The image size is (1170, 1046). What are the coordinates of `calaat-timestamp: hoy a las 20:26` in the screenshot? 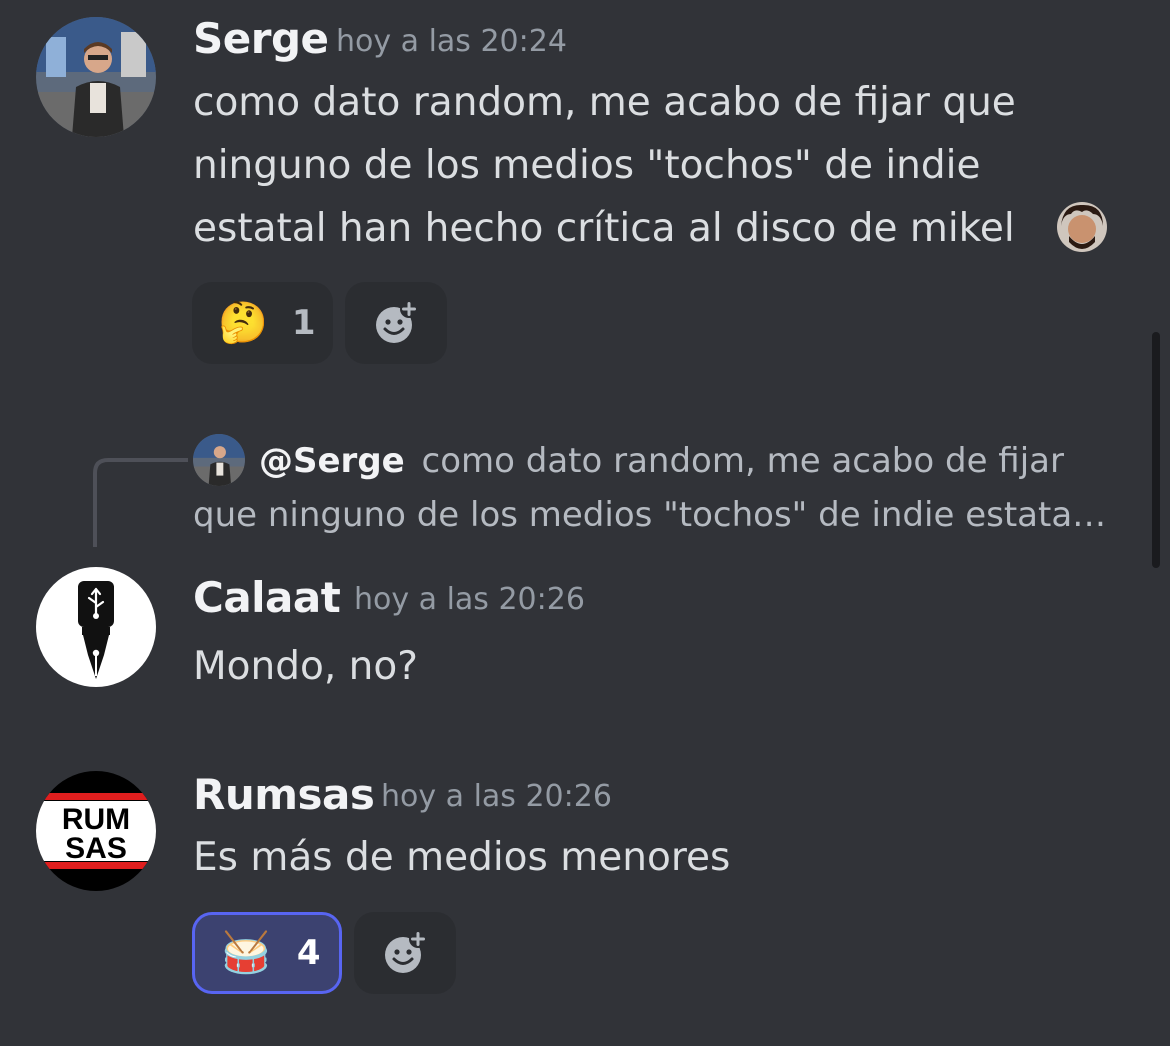 It's located at (469, 599).